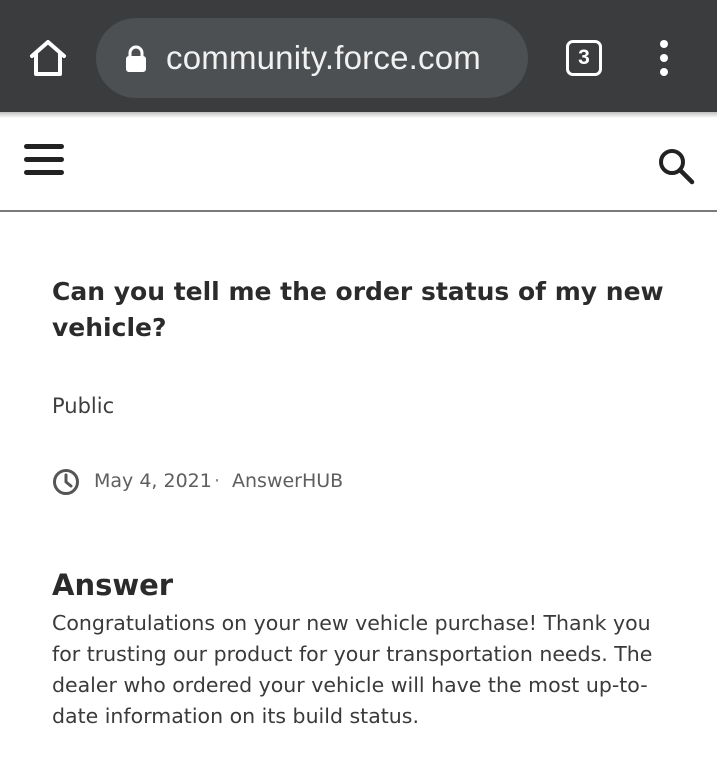 The width and height of the screenshot is (717, 774). I want to click on tab-switcher-button: 3, so click(584, 58).